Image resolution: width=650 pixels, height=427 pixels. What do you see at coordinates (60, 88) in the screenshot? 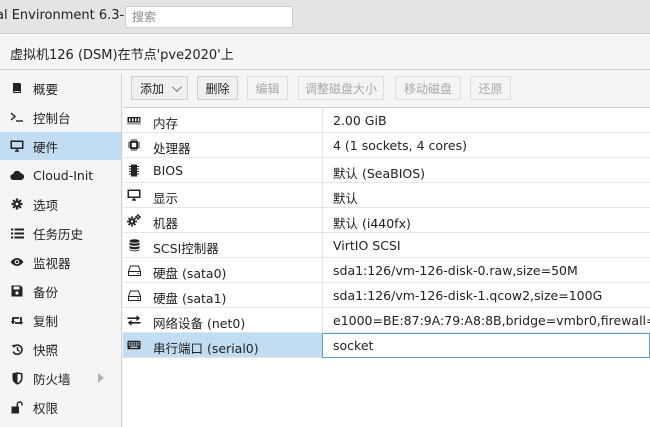
I see `sidebar-item-summary: 概要` at bounding box center [60, 88].